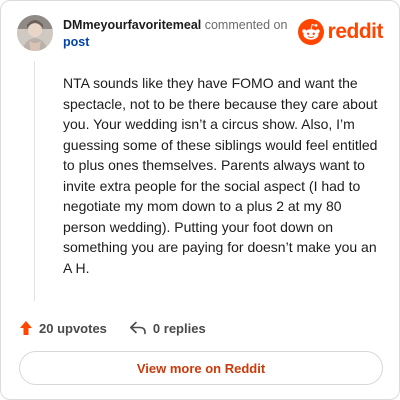  What do you see at coordinates (246, 25) in the screenshot?
I see `commented-on-text: commented on` at bounding box center [246, 25].